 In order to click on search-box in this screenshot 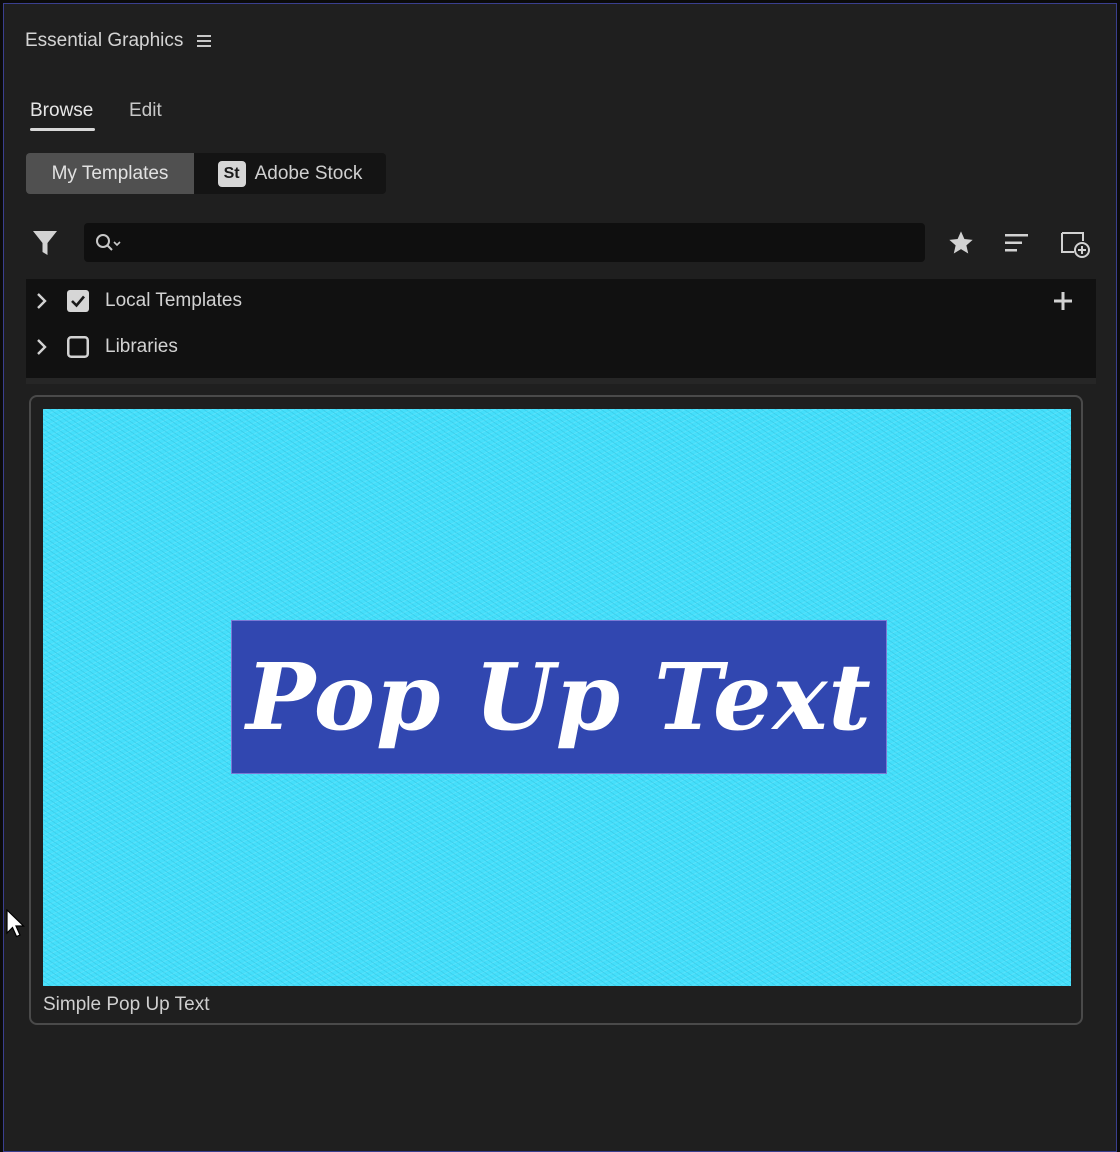, I will do `click(504, 243)`.